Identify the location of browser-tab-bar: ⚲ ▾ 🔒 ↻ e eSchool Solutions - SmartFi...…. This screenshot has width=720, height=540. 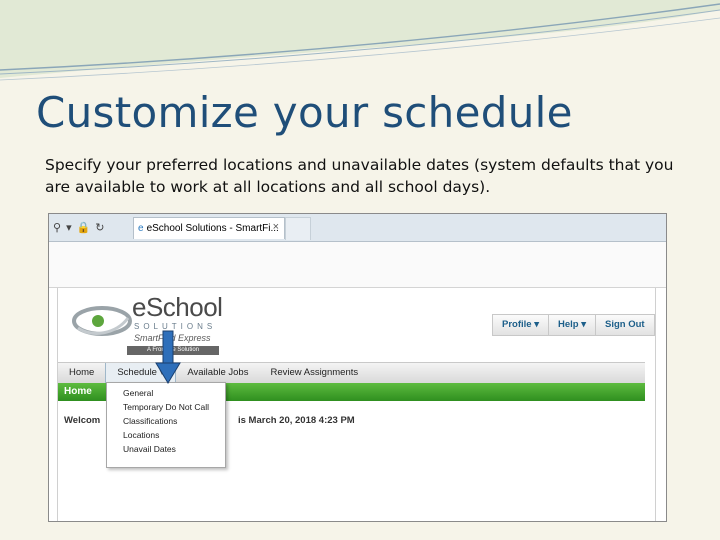
(357, 228).